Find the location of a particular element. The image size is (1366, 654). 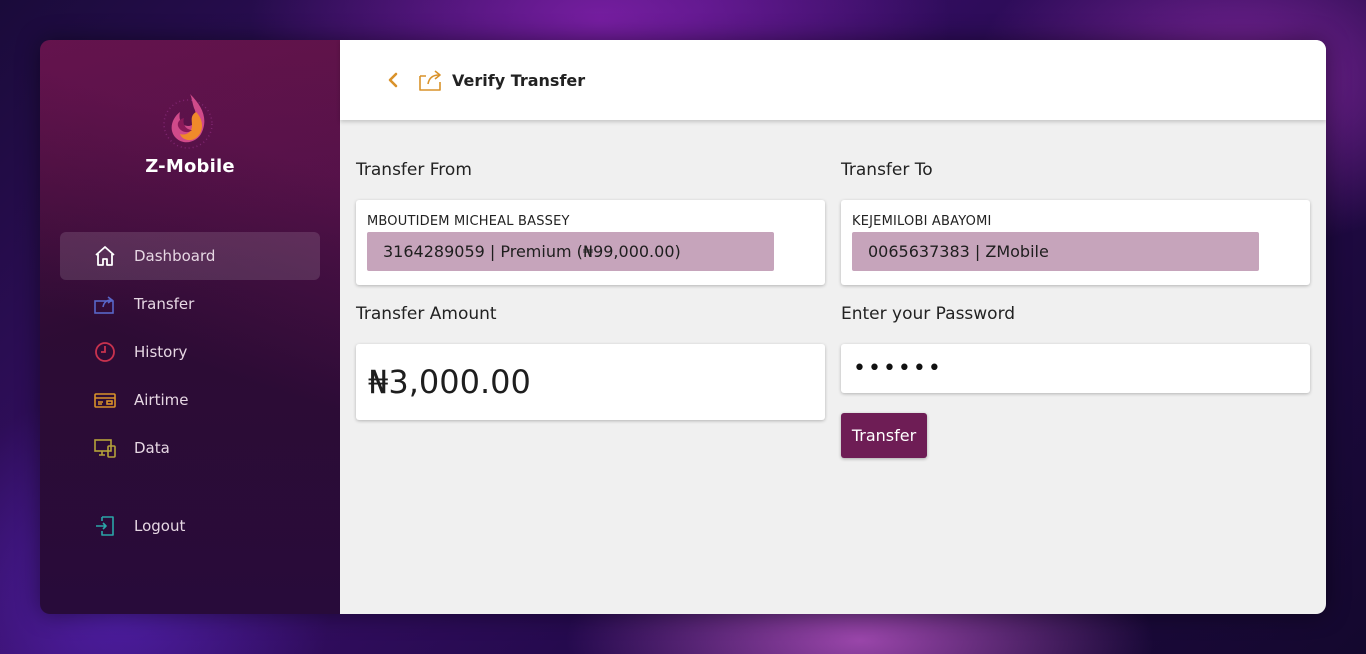

transfer-amount-label: Transfer Amount is located at coordinates (426, 314).